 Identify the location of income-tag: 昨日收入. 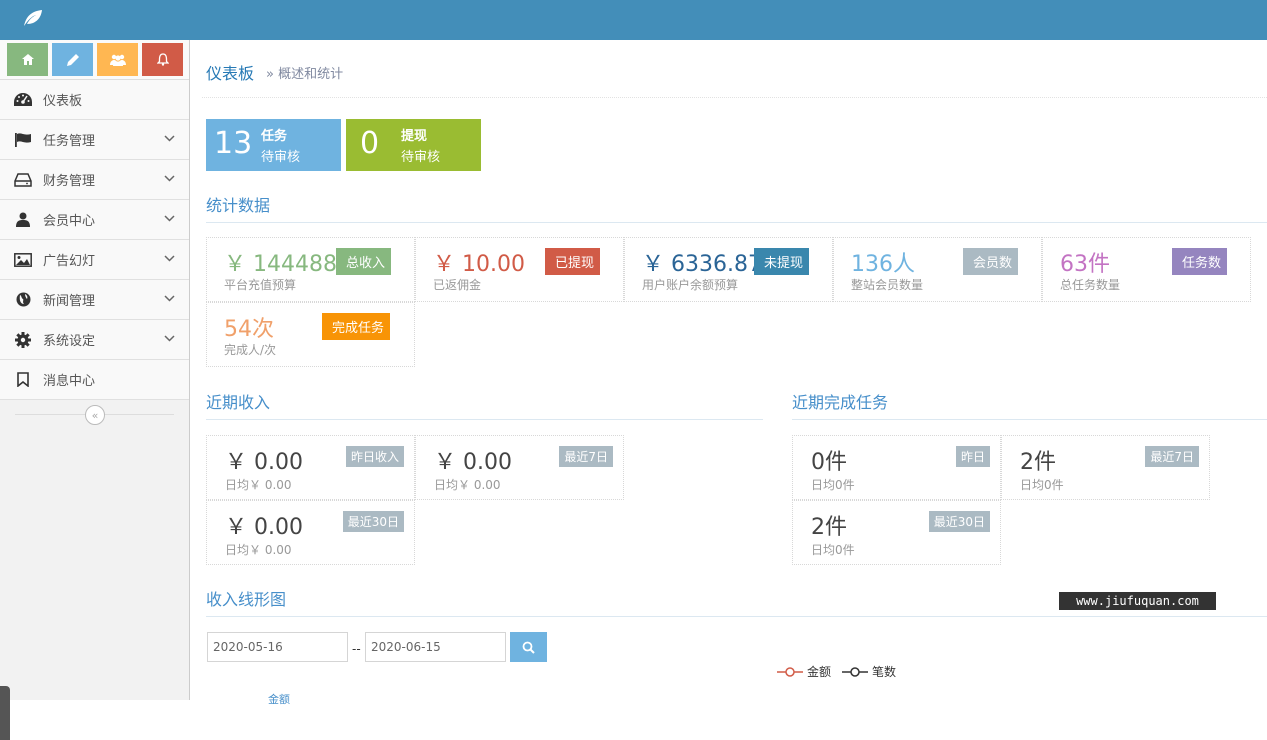
(374, 456).